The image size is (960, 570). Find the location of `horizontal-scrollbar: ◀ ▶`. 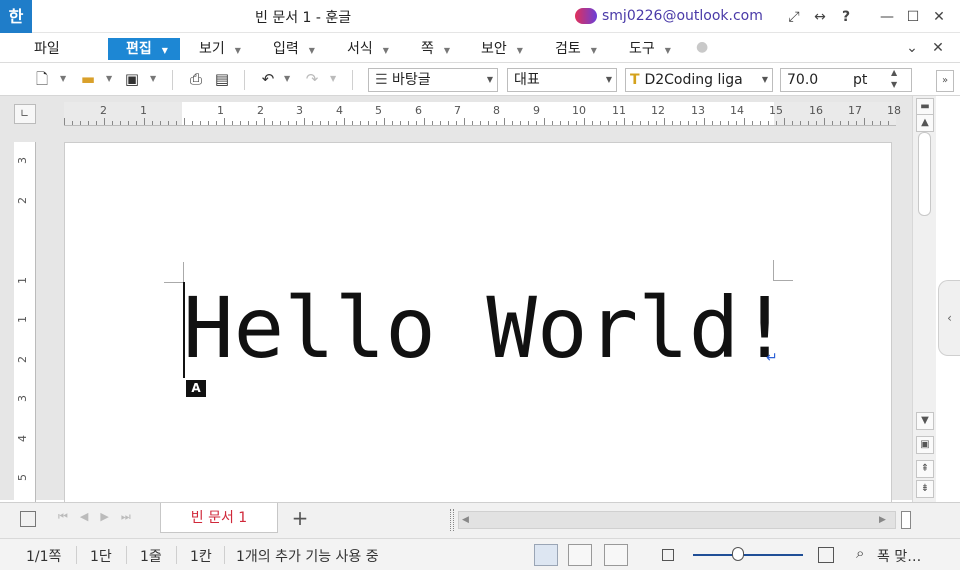

horizontal-scrollbar: ◀ ▶ is located at coordinates (677, 520).